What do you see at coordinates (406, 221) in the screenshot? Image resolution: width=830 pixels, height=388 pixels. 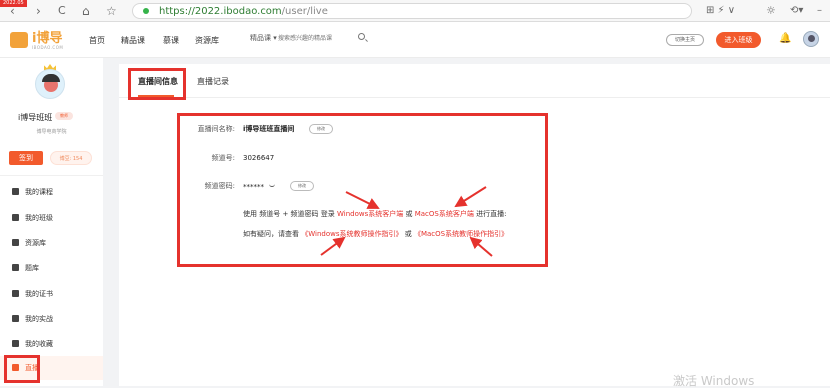 I see `annotation-arrows` at bounding box center [406, 221].